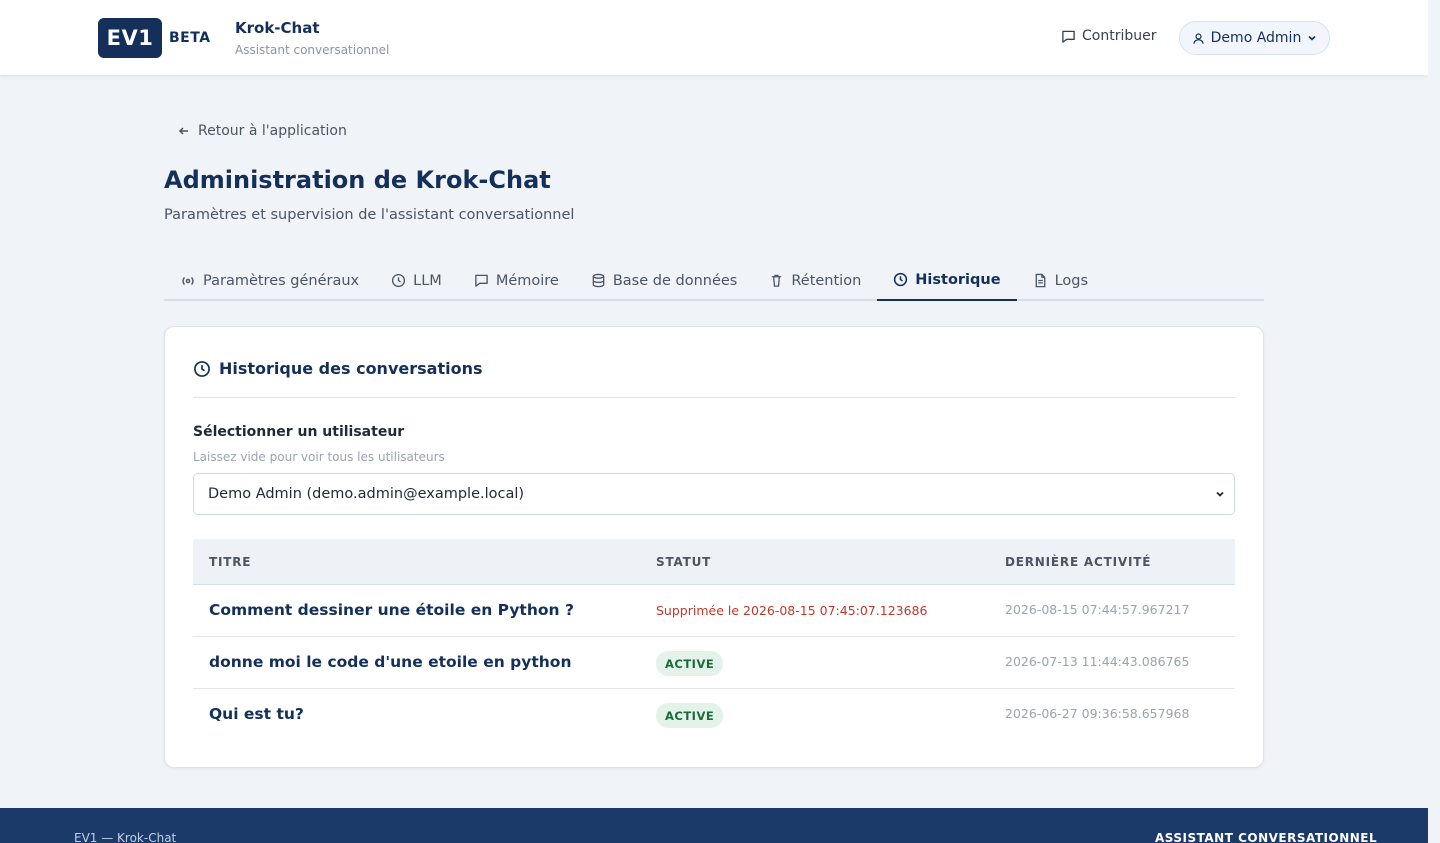 Image resolution: width=1440 pixels, height=843 pixels. Describe the element at coordinates (1198, 38) in the screenshot. I see `user-icon` at that location.